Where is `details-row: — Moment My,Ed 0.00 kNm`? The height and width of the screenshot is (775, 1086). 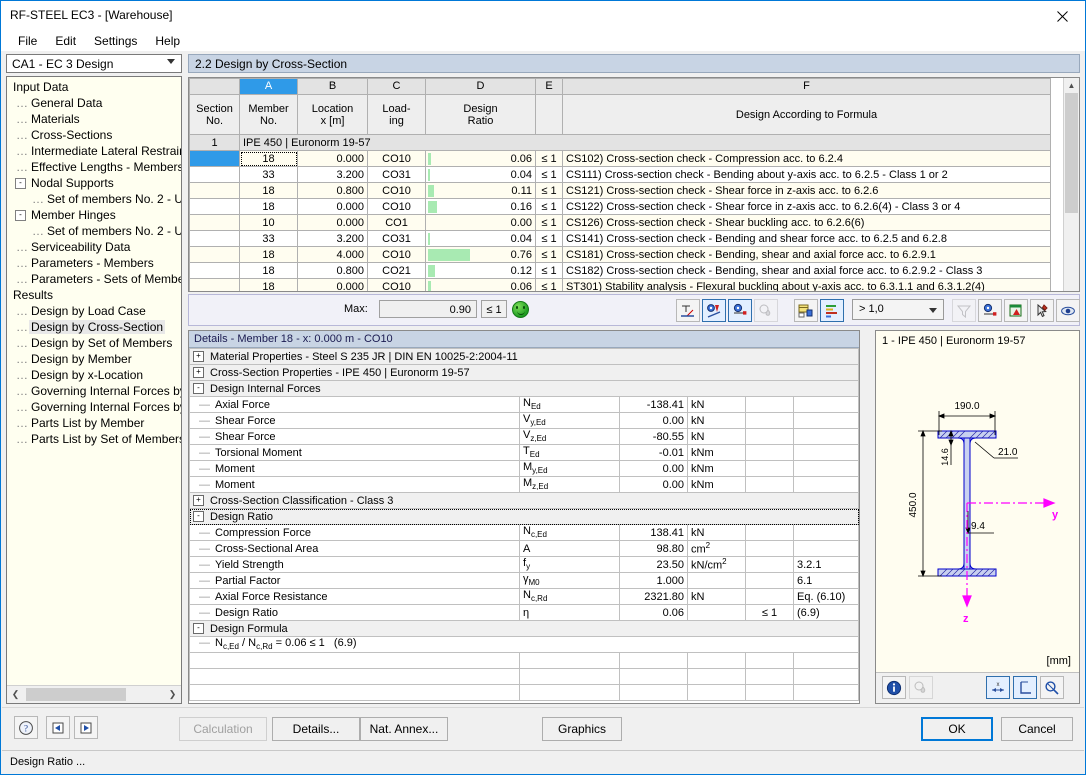
details-row: — Moment My,Ed 0.00 kNm is located at coordinates (524, 468).